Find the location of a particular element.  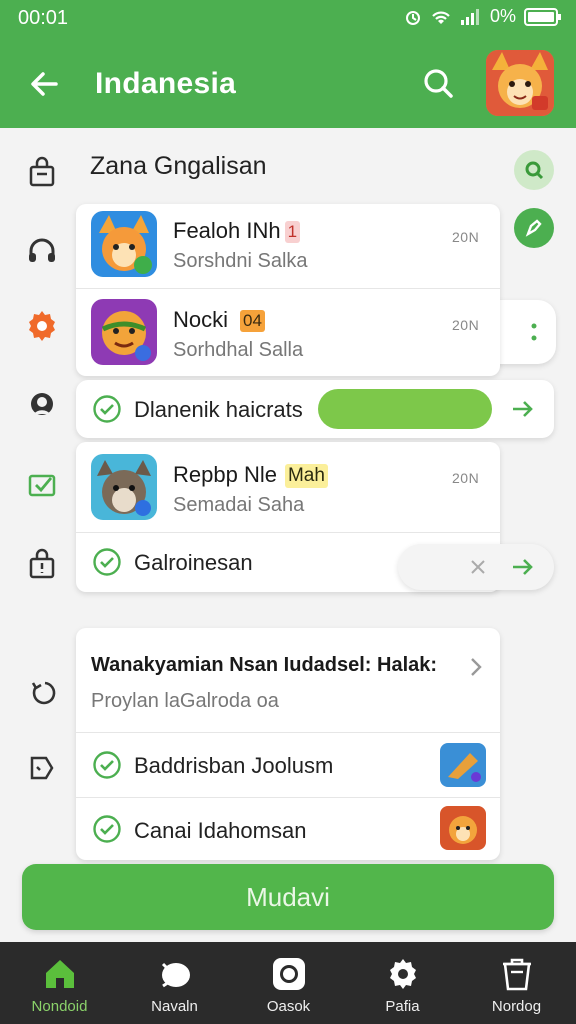

nav-item-settings: Pafia is located at coordinates (402, 983).